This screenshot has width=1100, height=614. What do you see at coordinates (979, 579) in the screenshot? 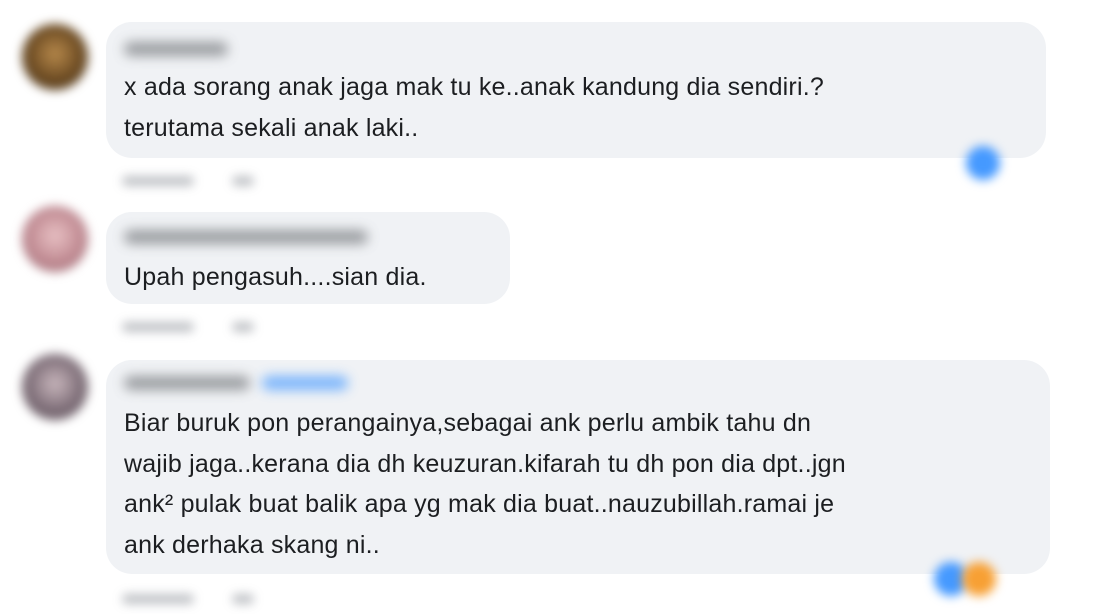
I see `haha-reaction-icon` at bounding box center [979, 579].